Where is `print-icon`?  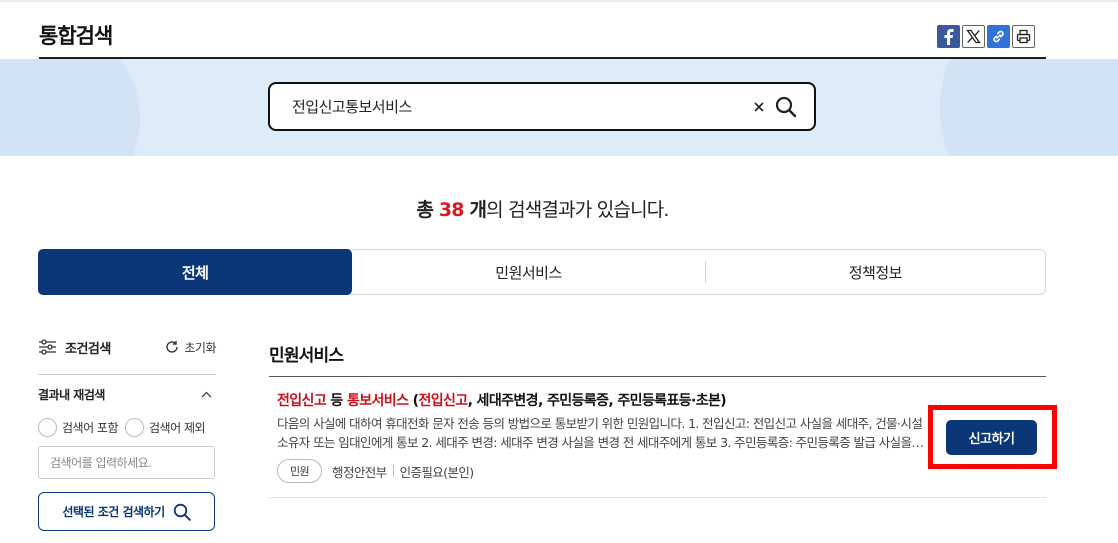
print-icon is located at coordinates (1023, 36).